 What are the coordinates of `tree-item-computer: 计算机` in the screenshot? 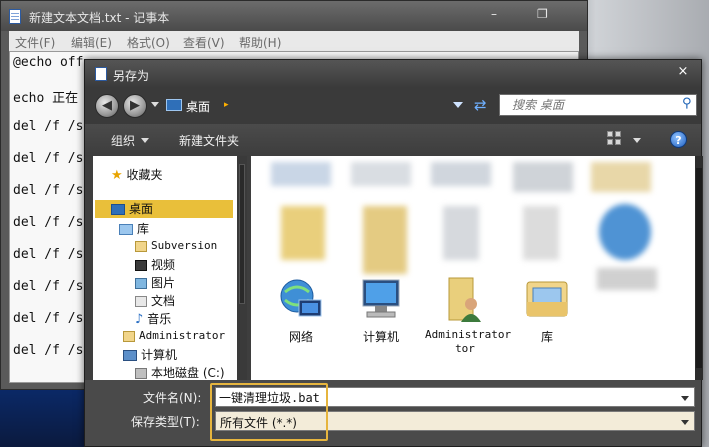 It's located at (150, 354).